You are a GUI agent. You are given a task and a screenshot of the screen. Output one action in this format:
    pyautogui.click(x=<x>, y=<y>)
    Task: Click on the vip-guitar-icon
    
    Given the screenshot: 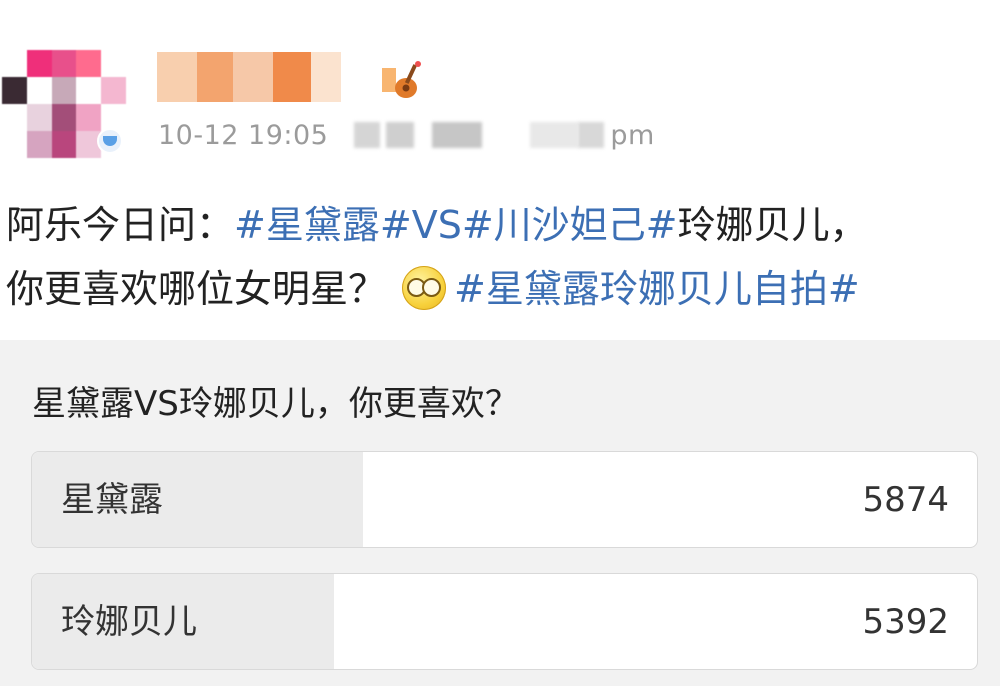 What is the action you would take?
    pyautogui.click(x=401, y=79)
    